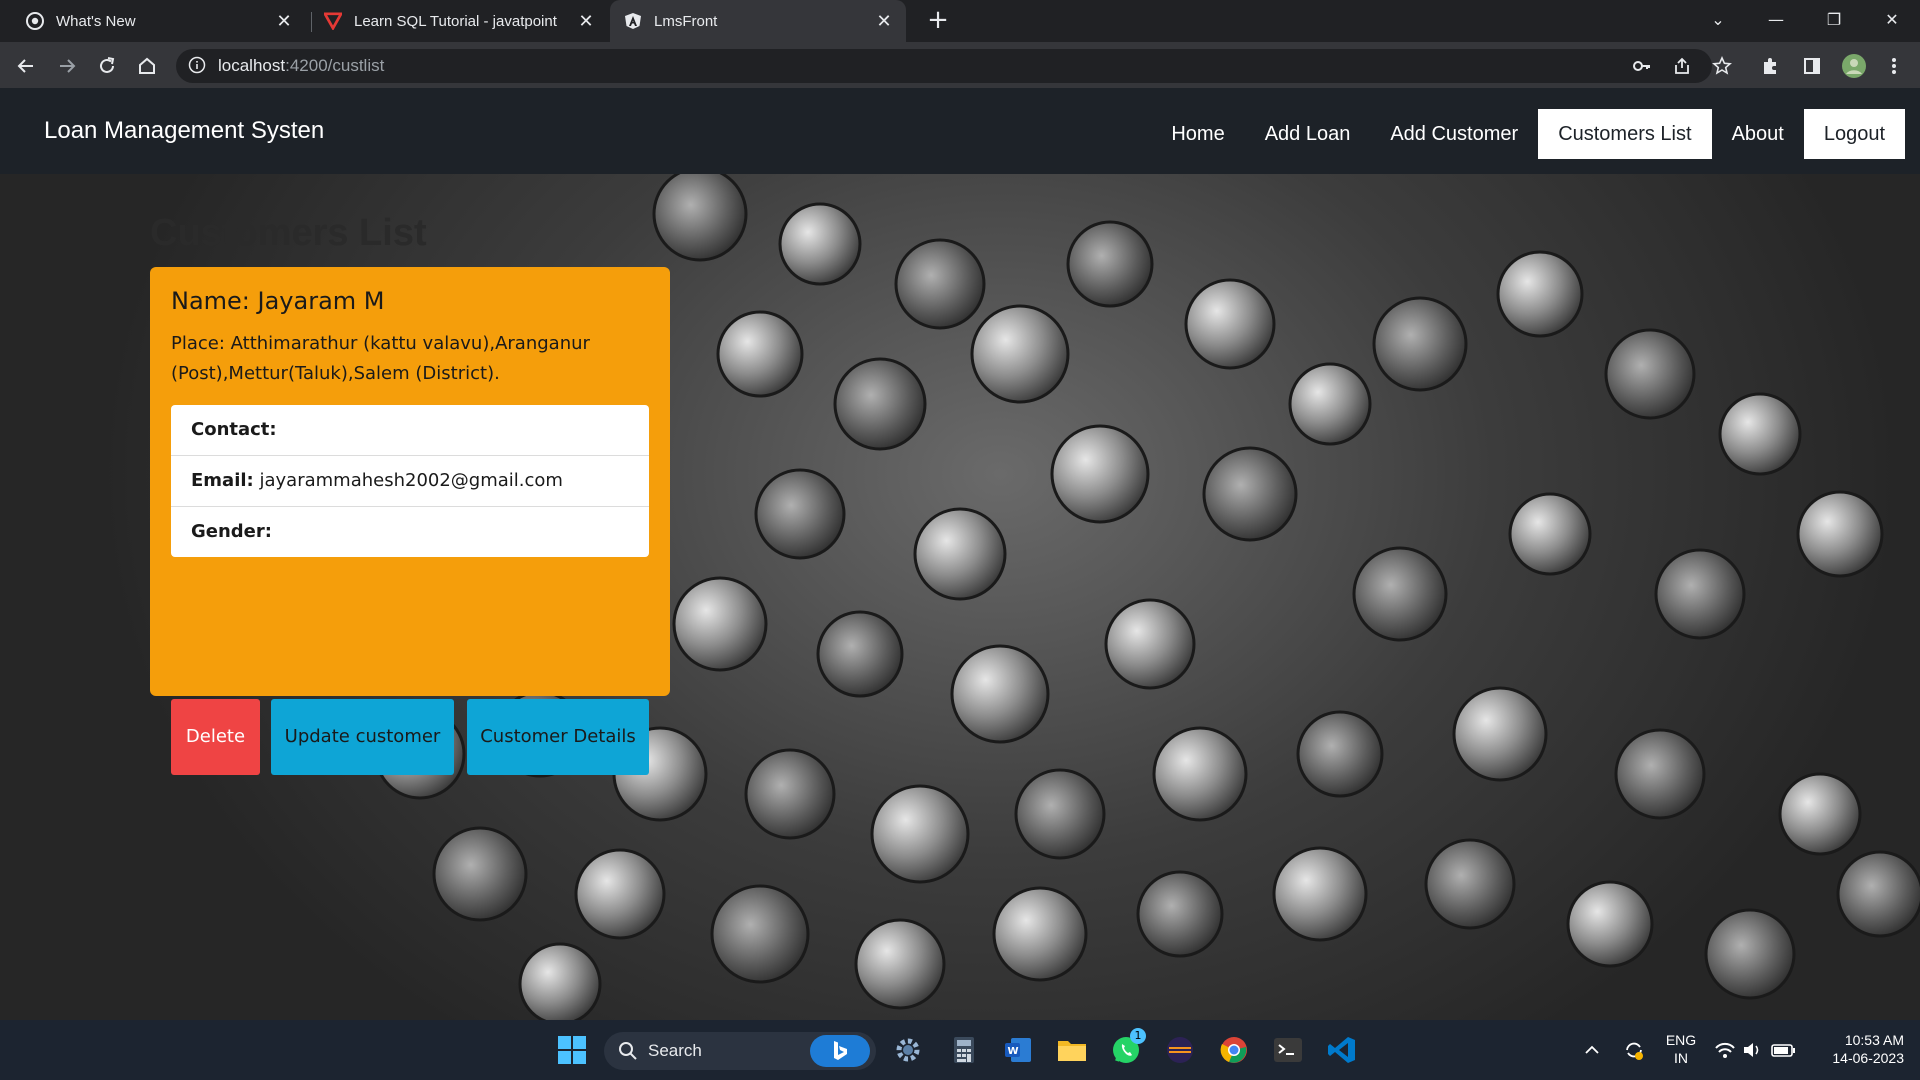 The height and width of the screenshot is (1080, 1920). I want to click on new-tab-button: +, so click(938, 20).